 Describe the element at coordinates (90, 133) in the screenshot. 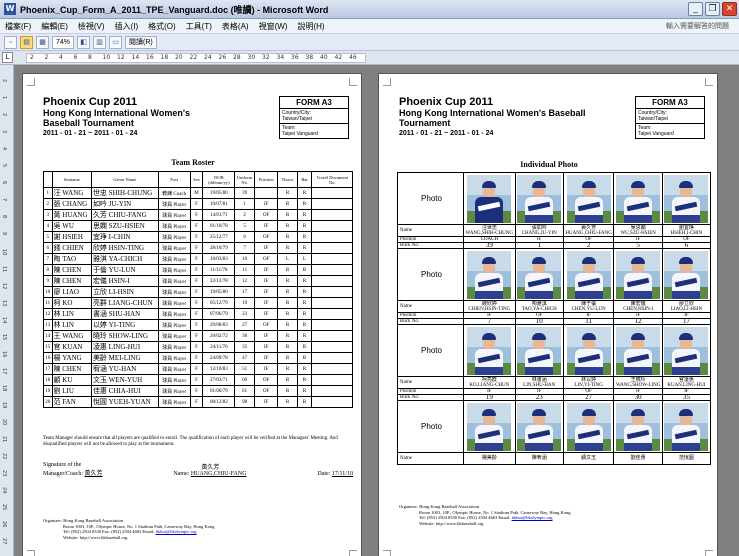

I see `tournament-dates: 2011 - 01 - 21 ~ 2011 - 01 - 24` at that location.